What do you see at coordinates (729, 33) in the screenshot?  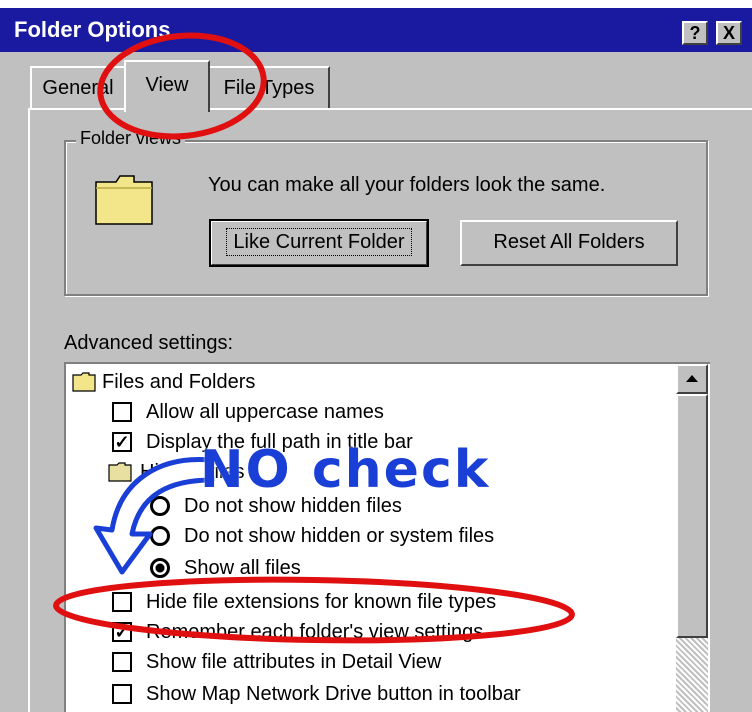 I see `close-button: X` at bounding box center [729, 33].